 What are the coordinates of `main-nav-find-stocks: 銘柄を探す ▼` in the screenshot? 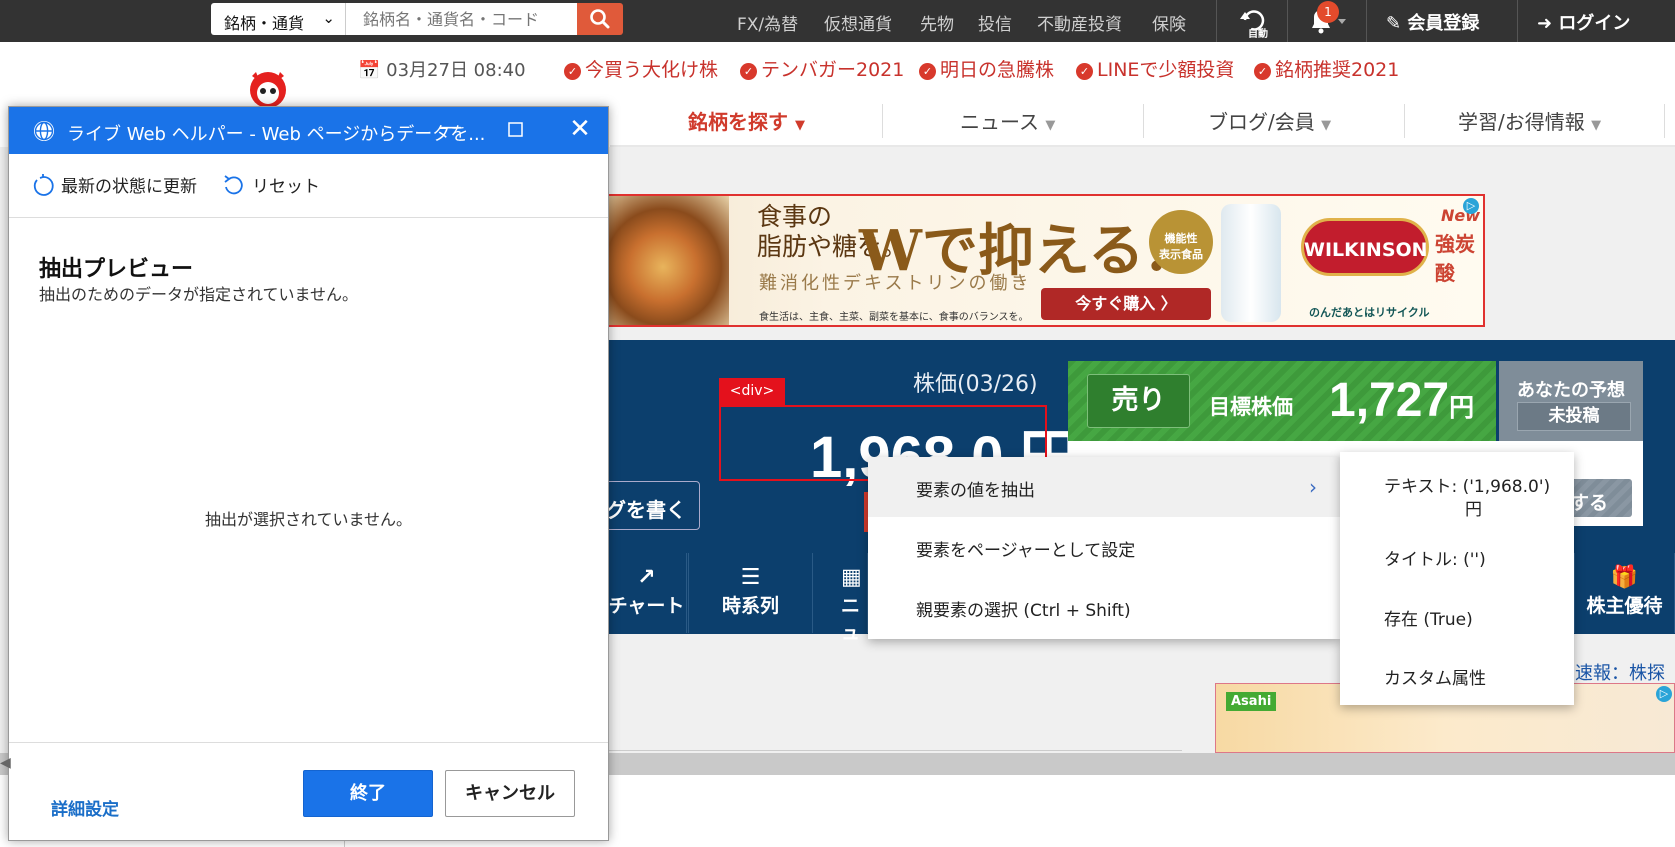 It's located at (746, 120).